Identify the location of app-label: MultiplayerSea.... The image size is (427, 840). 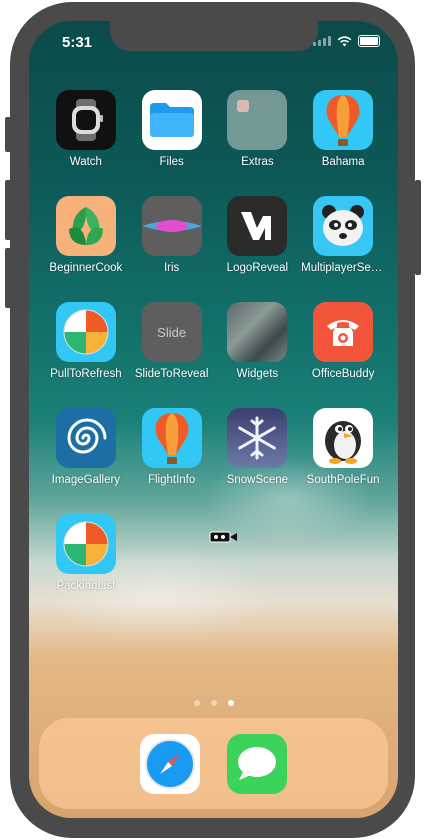
(343, 268).